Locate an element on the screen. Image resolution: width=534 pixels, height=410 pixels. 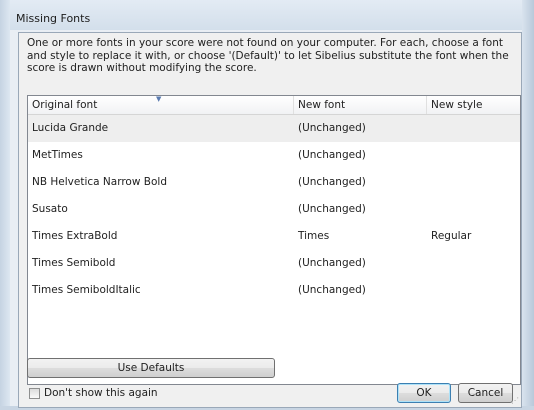
table-row: MetTimes (Unchanged) is located at coordinates (274, 155).